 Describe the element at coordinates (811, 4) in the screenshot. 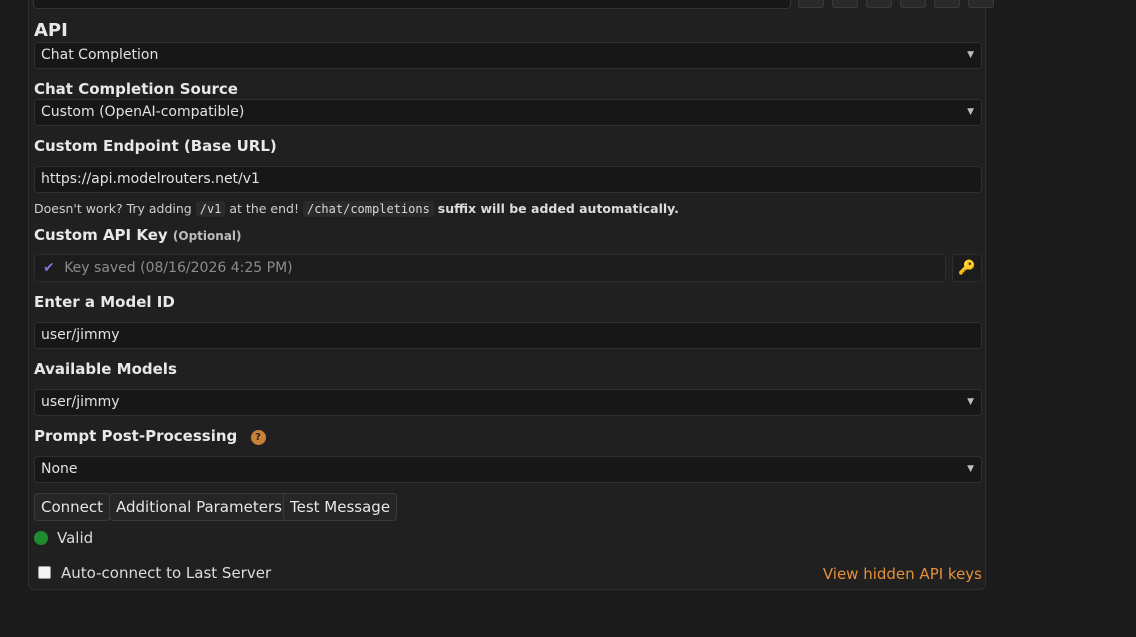

I see `reload-icon` at that location.